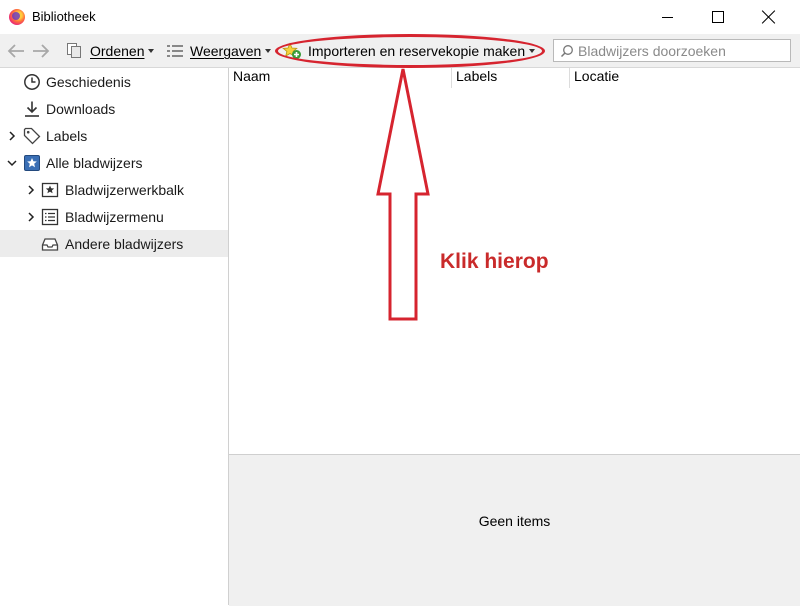 This screenshot has height=606, width=800. I want to click on column-header-labels: Labels, so click(510, 78).